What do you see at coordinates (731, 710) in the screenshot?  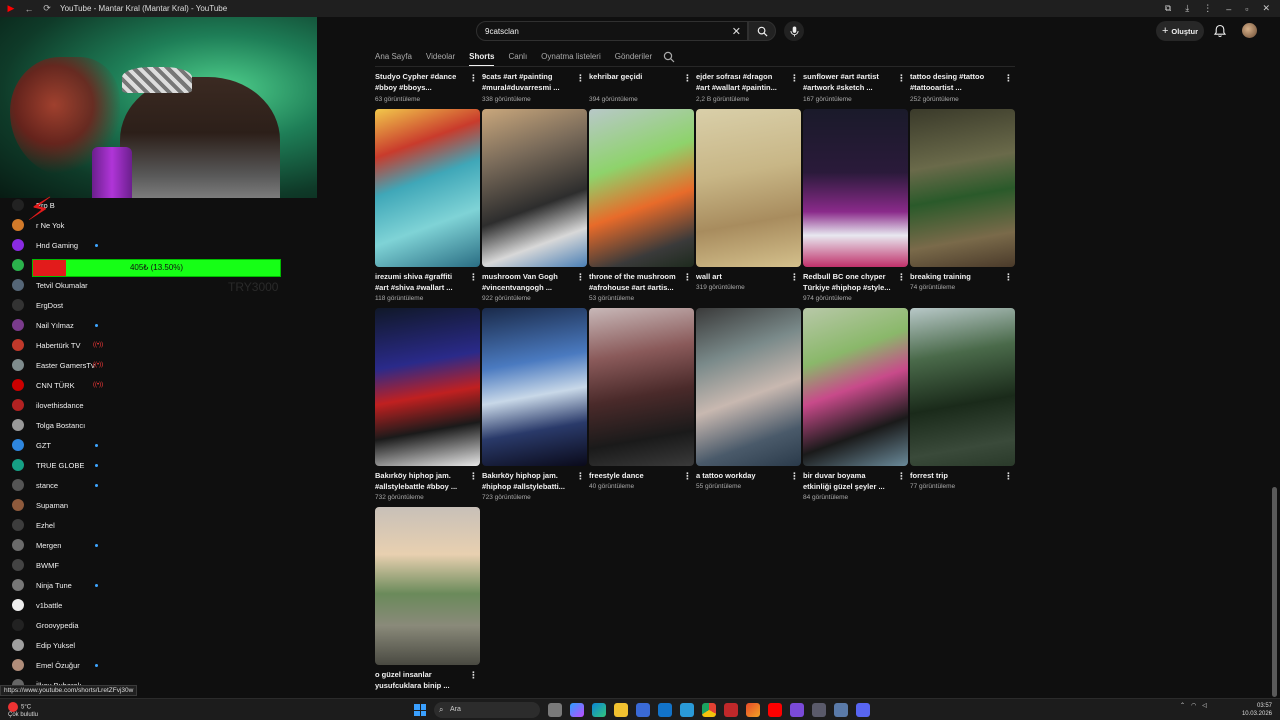 I see `app-icon-red` at bounding box center [731, 710].